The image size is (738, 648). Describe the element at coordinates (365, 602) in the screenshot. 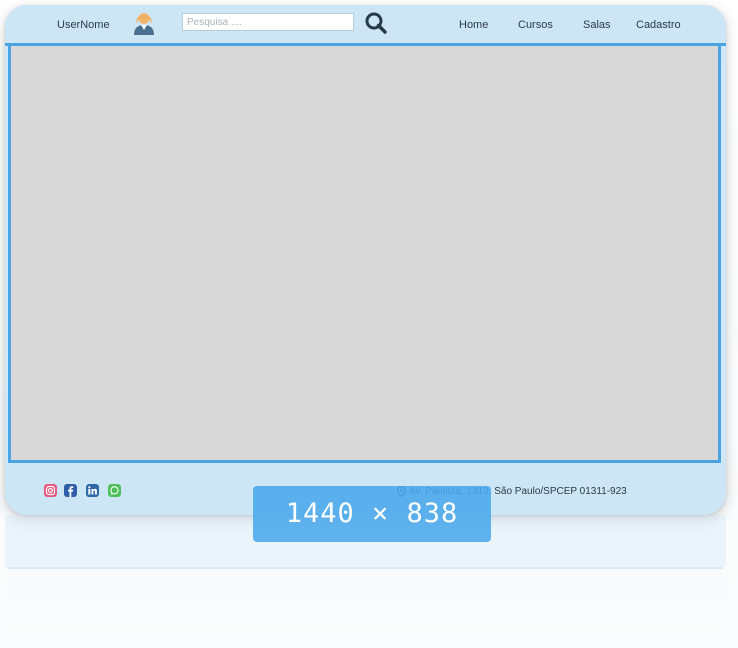

I see `content-reflection` at that location.